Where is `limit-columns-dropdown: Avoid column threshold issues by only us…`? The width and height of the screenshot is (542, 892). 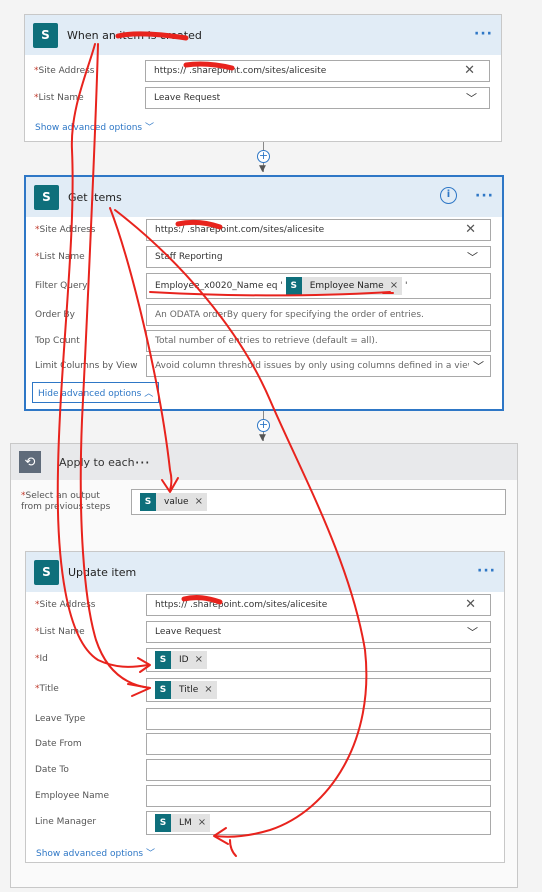
limit-columns-dropdown: Avoid column threshold issues by only us… is located at coordinates (318, 366).